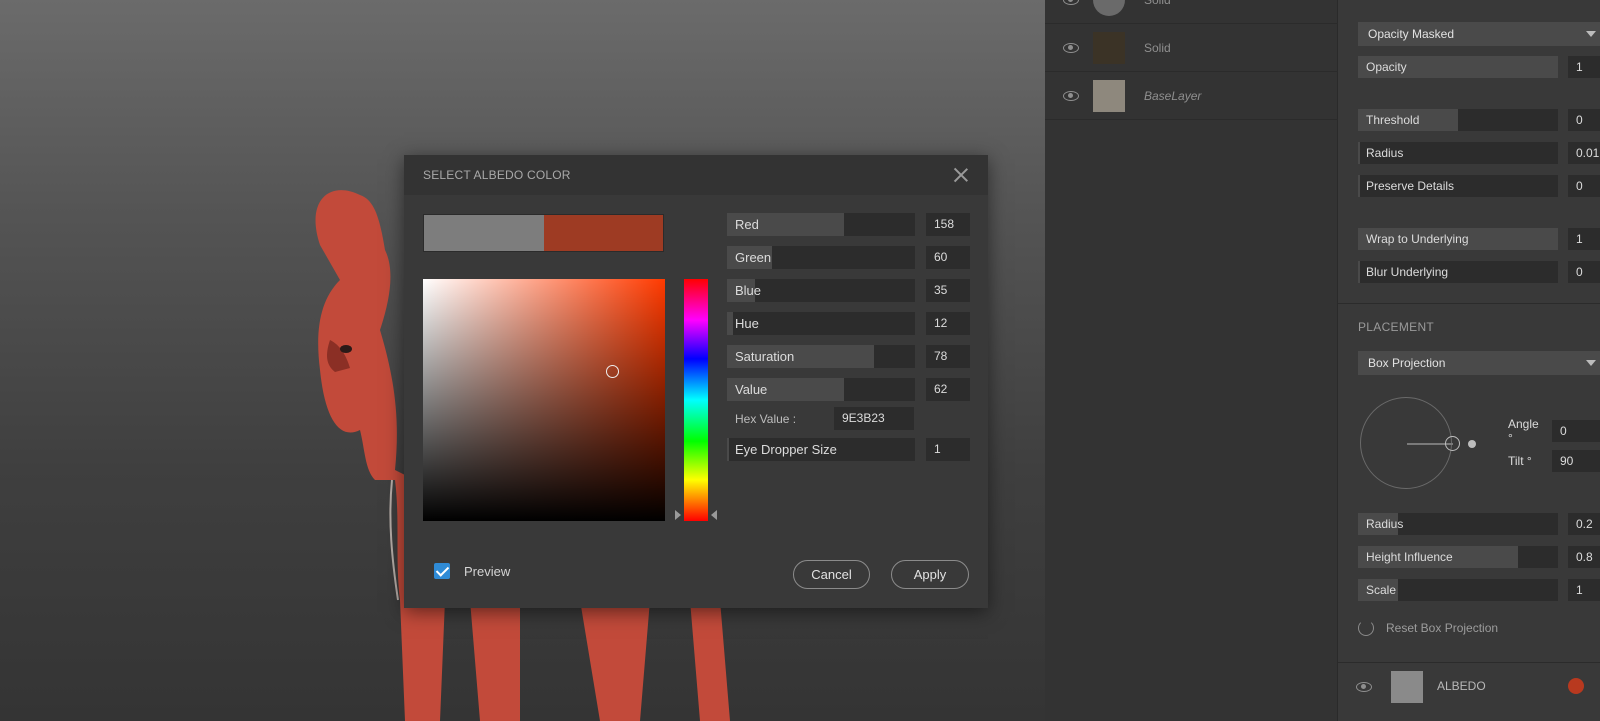 The height and width of the screenshot is (721, 1600). Describe the element at coordinates (821, 356) in the screenshot. I see `saturation-slider: Saturation` at that location.